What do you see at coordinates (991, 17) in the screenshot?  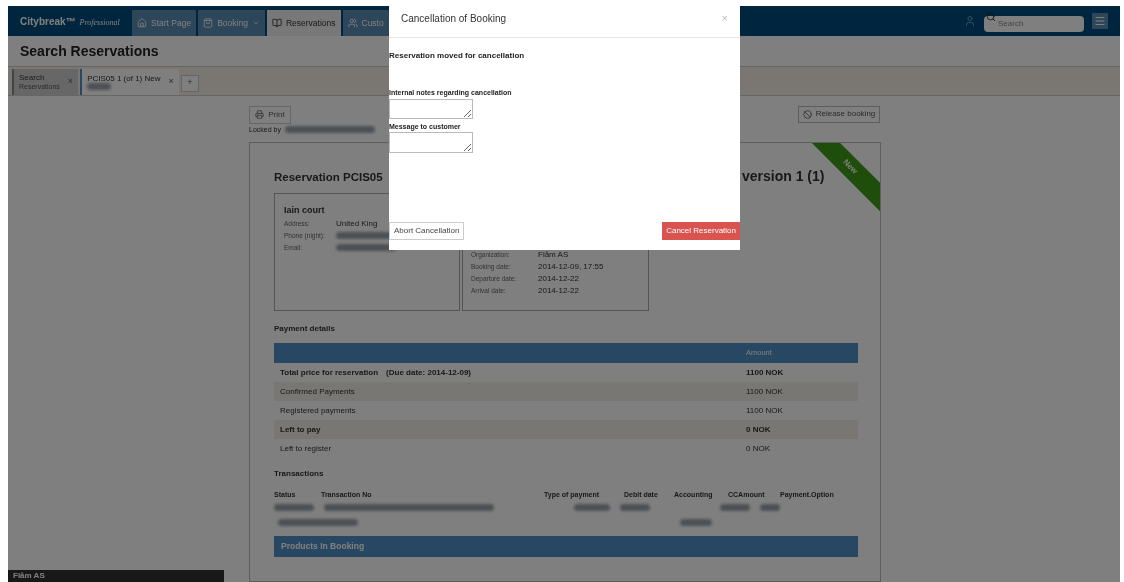 I see `search-icon` at bounding box center [991, 17].